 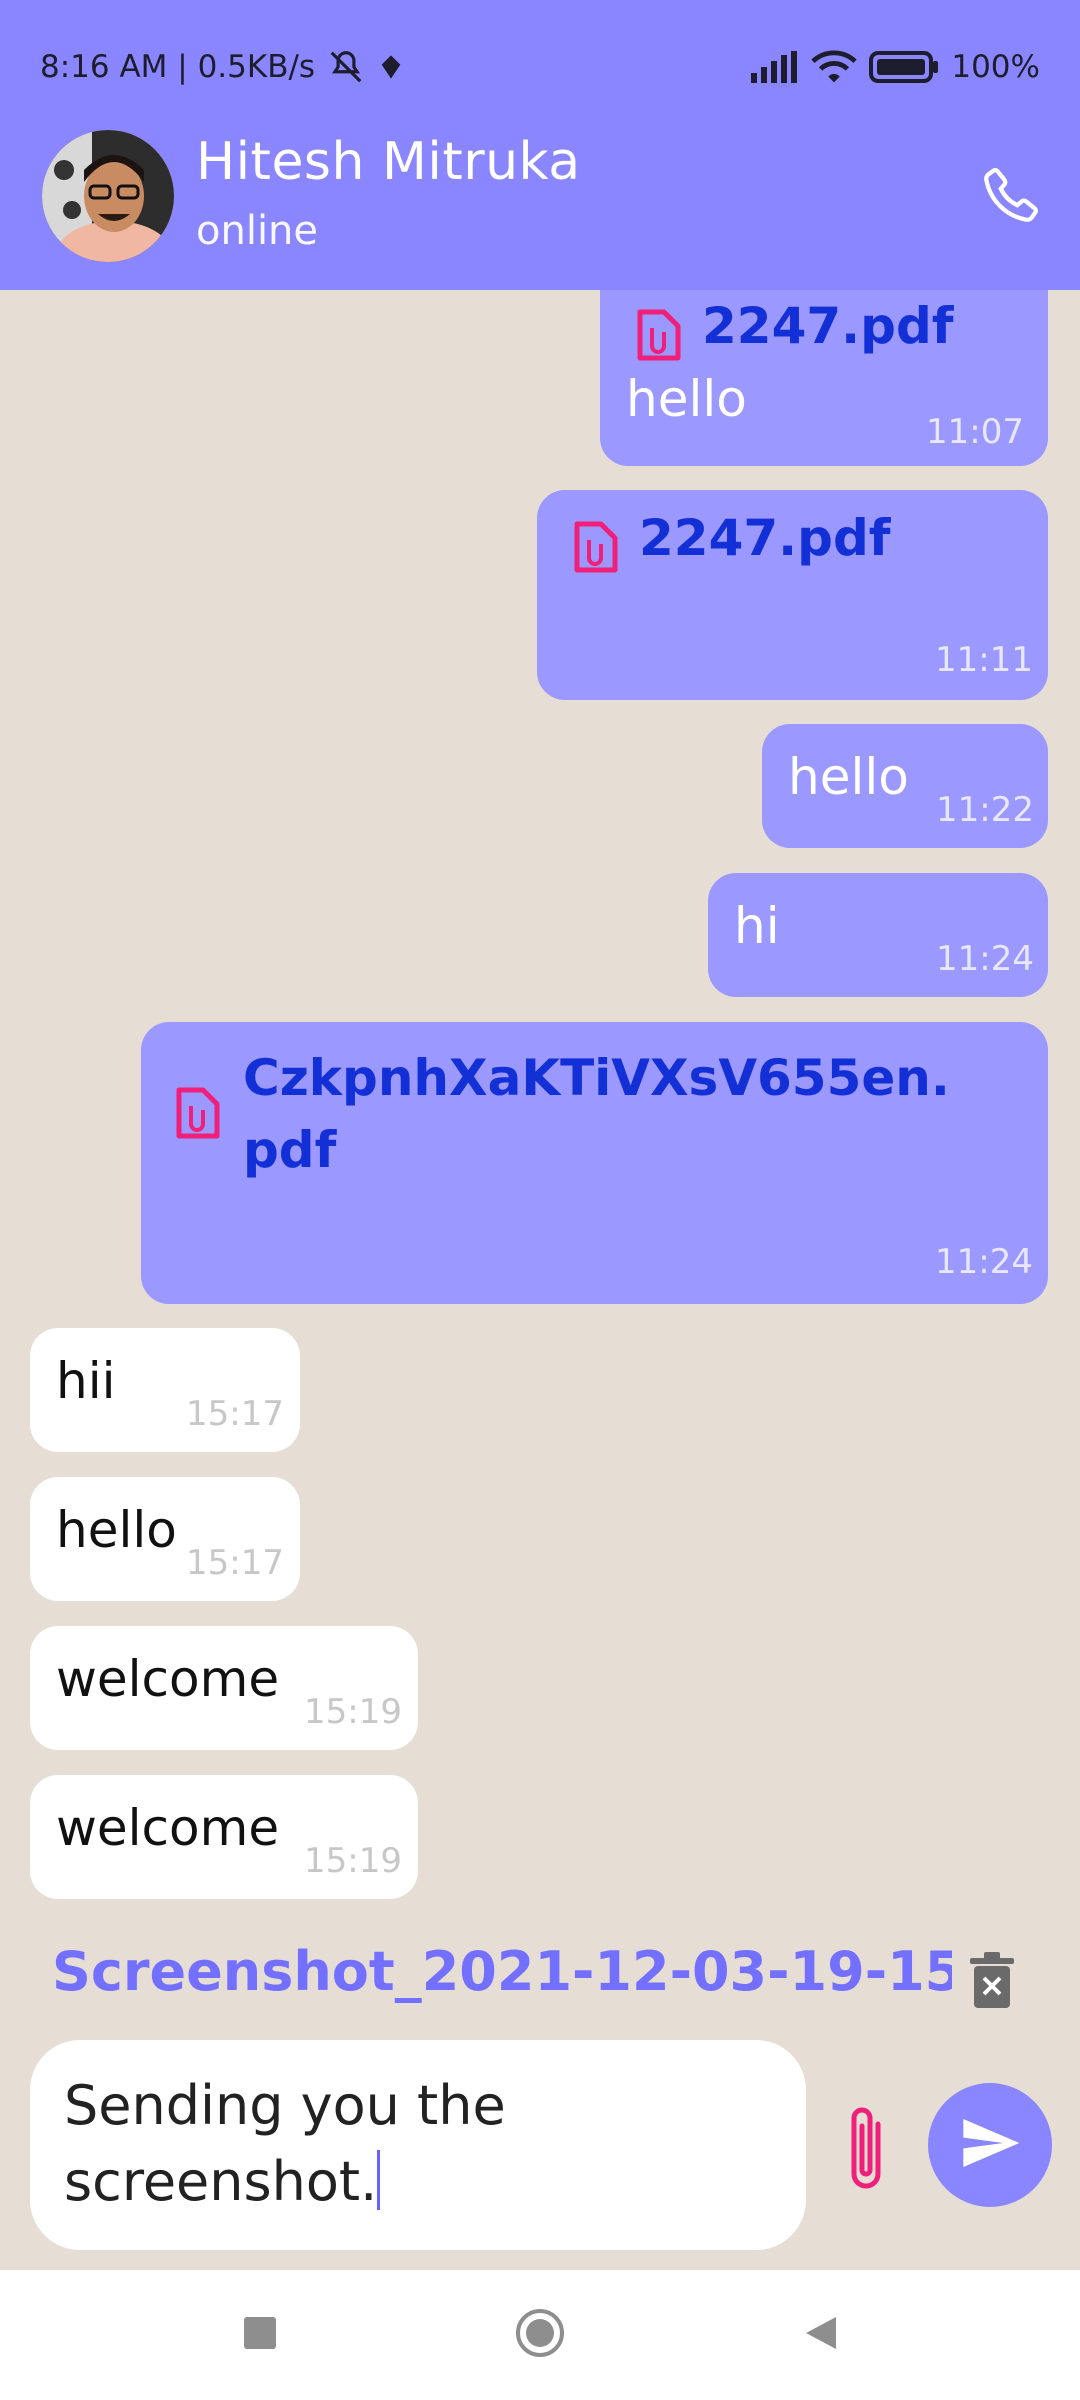 What do you see at coordinates (995, 67) in the screenshot?
I see `battery-level: 100%` at bounding box center [995, 67].